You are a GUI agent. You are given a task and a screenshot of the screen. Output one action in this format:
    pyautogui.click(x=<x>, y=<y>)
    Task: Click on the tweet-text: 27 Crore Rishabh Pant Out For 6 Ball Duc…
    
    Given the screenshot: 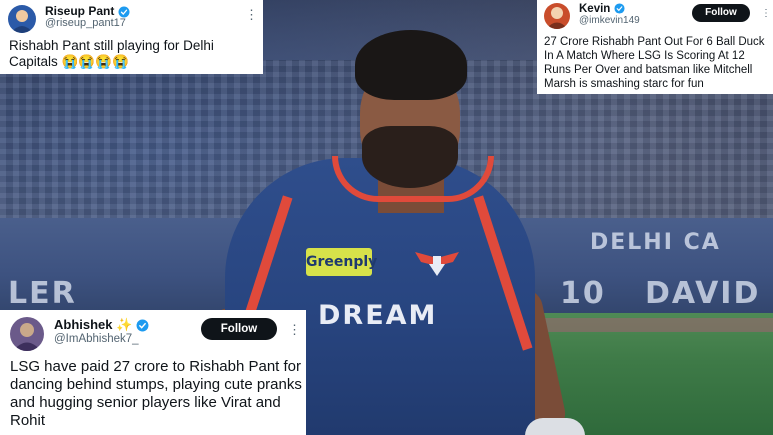 What is the action you would take?
    pyautogui.click(x=654, y=63)
    